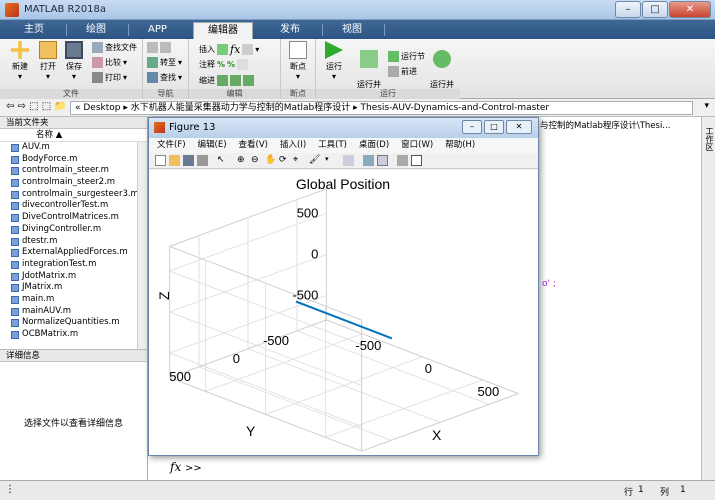 This screenshot has height=500, width=715. Describe the element at coordinates (48, 61) in the screenshot. I see `open-button: 打开 ▾` at that location.